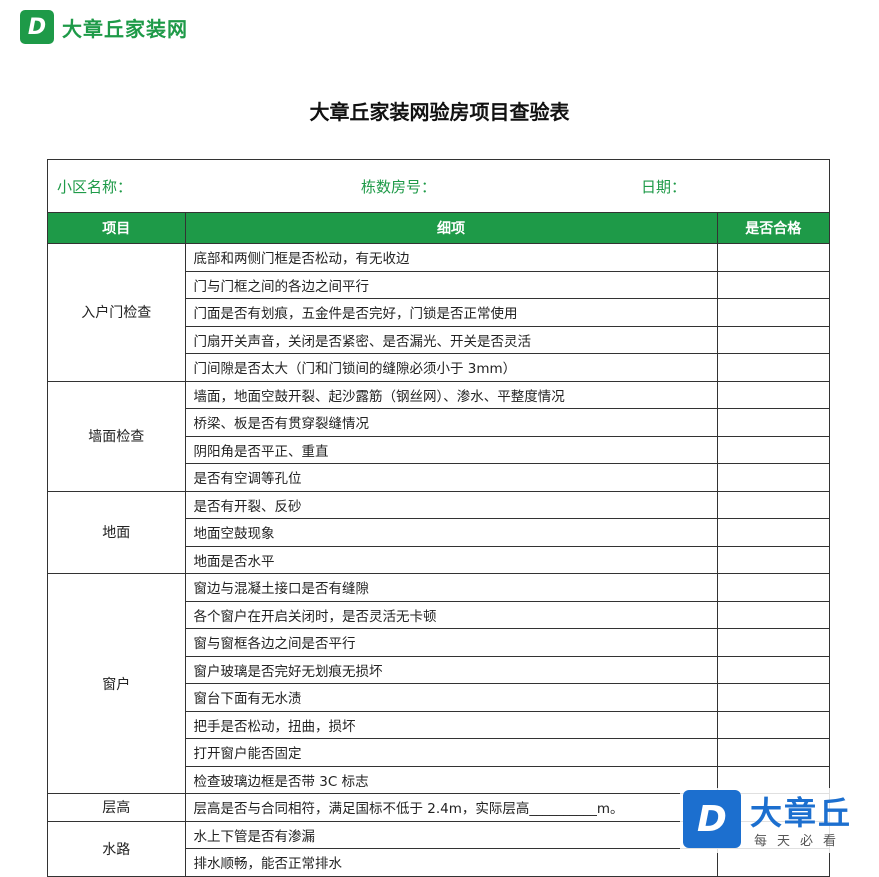 This screenshot has width=879, height=877. Describe the element at coordinates (451, 642) in the screenshot. I see `detail-cell: 窗与窗框各边之间是否平行` at that location.